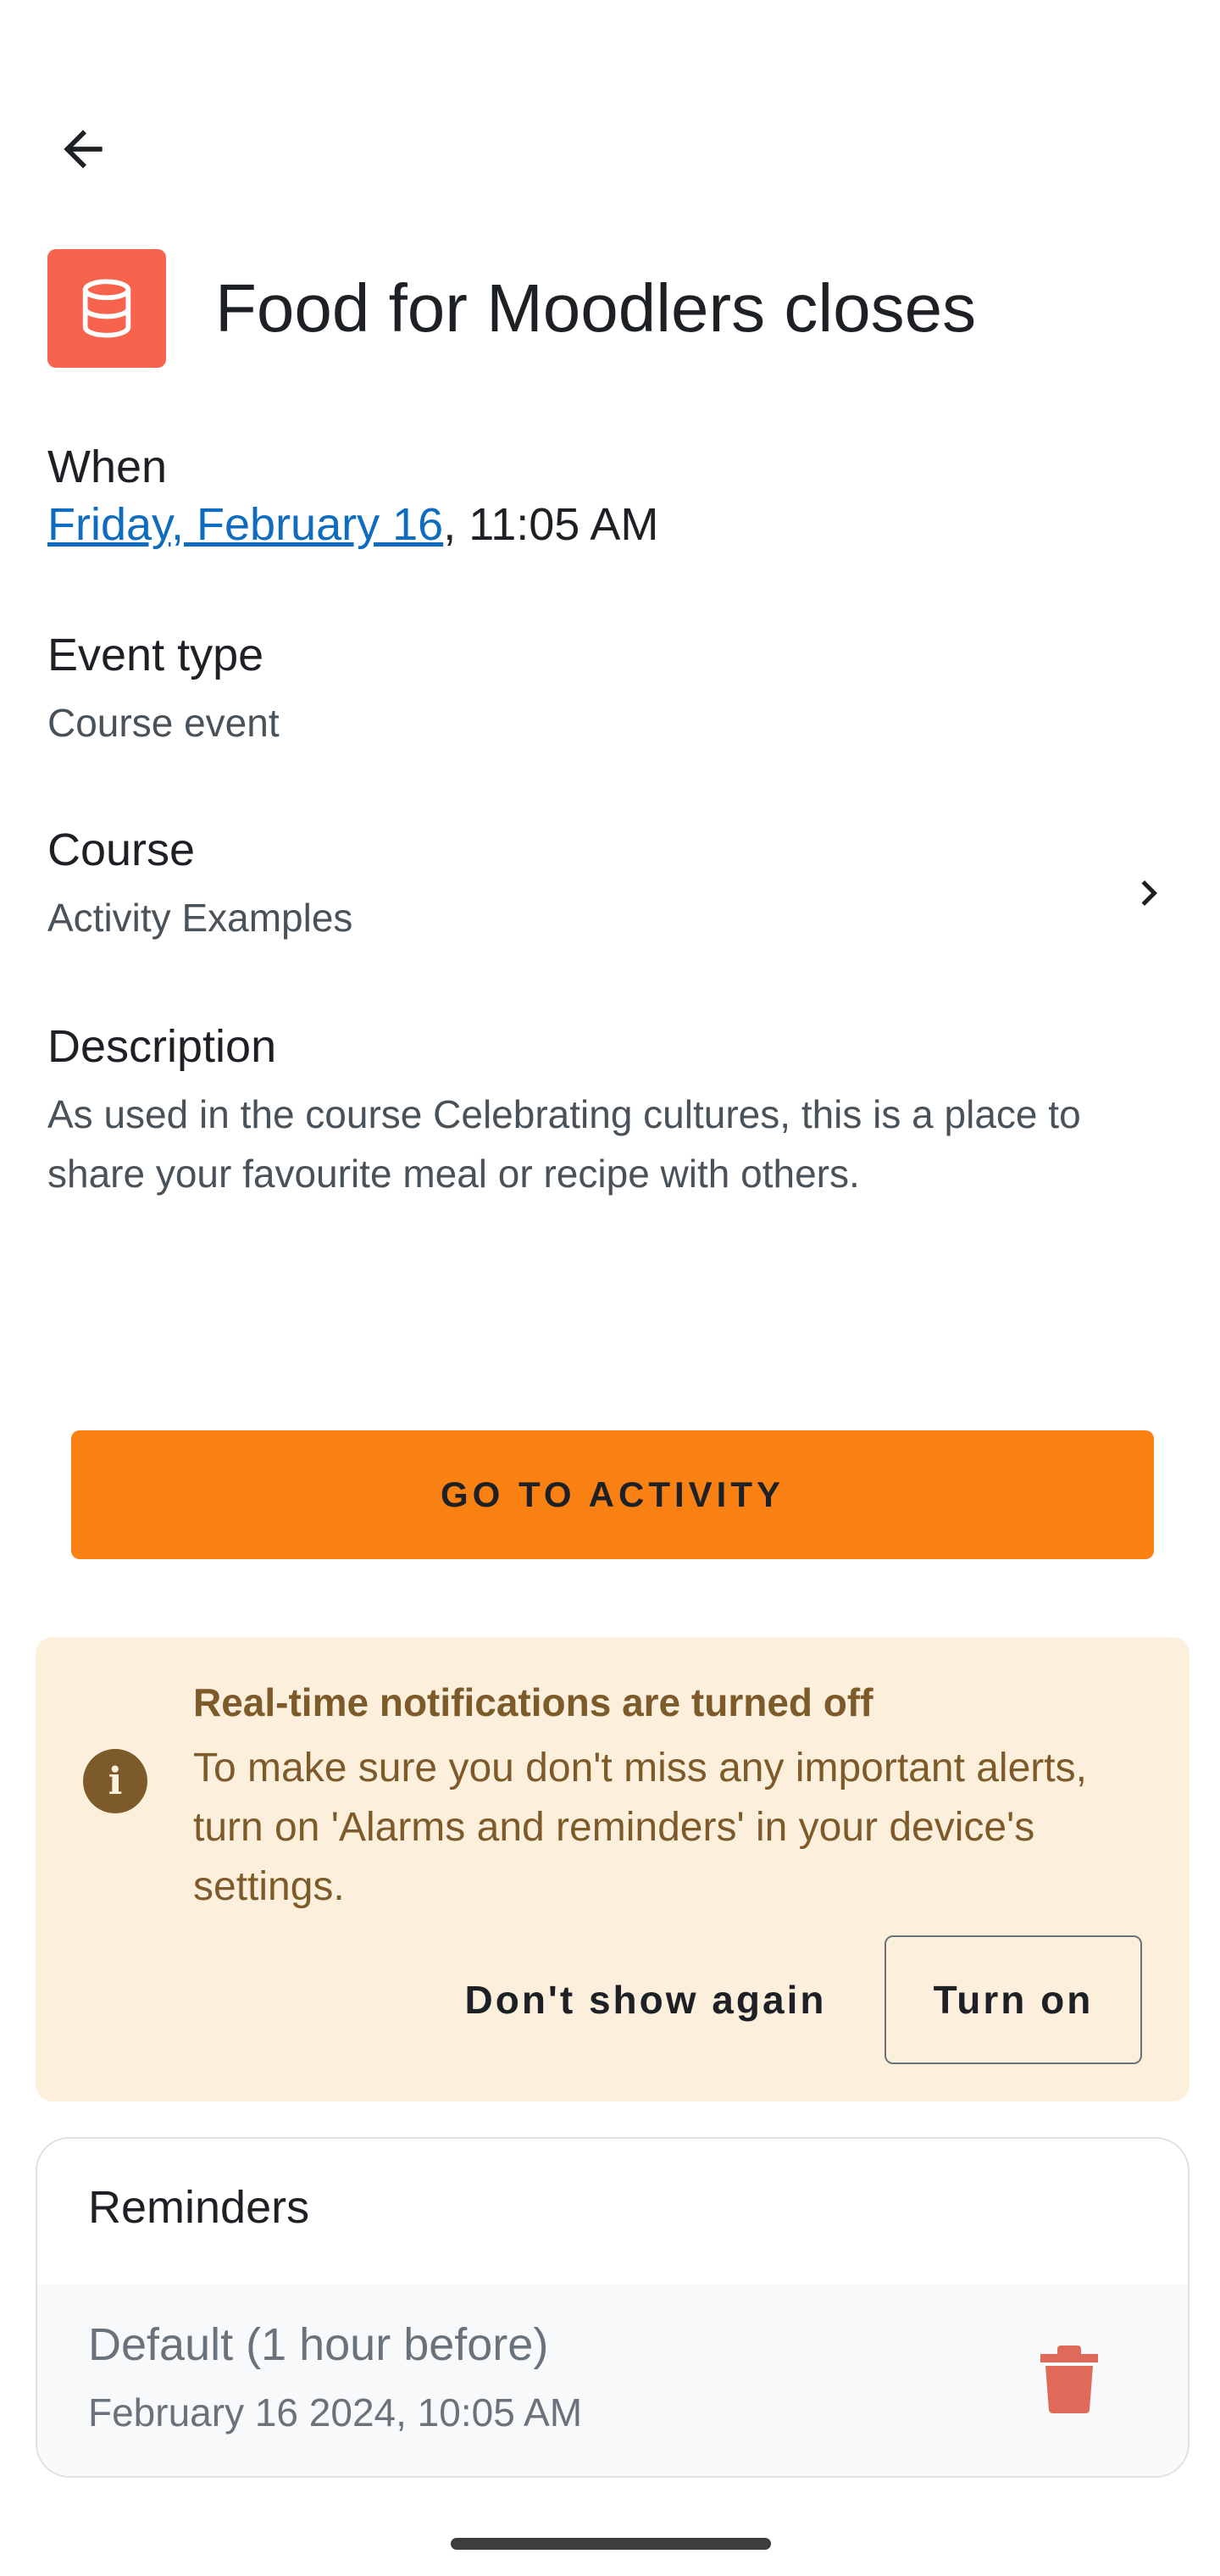  I want to click on turn-on-button: Turn on, so click(1013, 1999).